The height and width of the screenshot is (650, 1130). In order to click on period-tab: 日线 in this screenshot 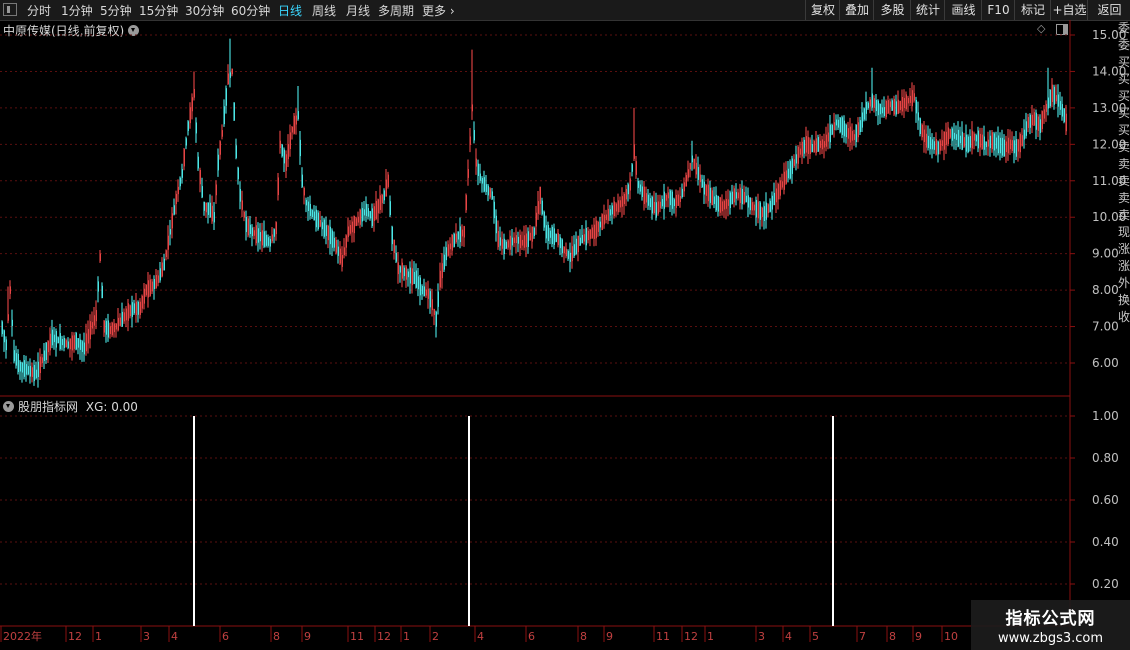, I will do `click(290, 10)`.